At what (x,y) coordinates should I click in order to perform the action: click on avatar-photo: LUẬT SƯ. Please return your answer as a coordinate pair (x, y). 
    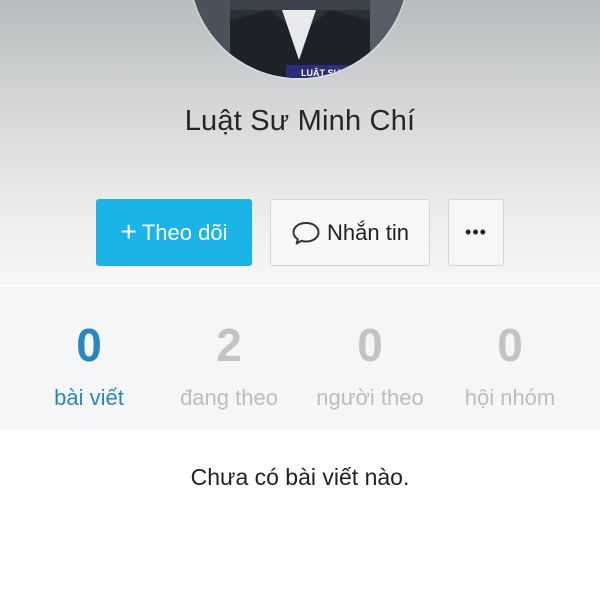
    Looking at the image, I should click on (299, 39).